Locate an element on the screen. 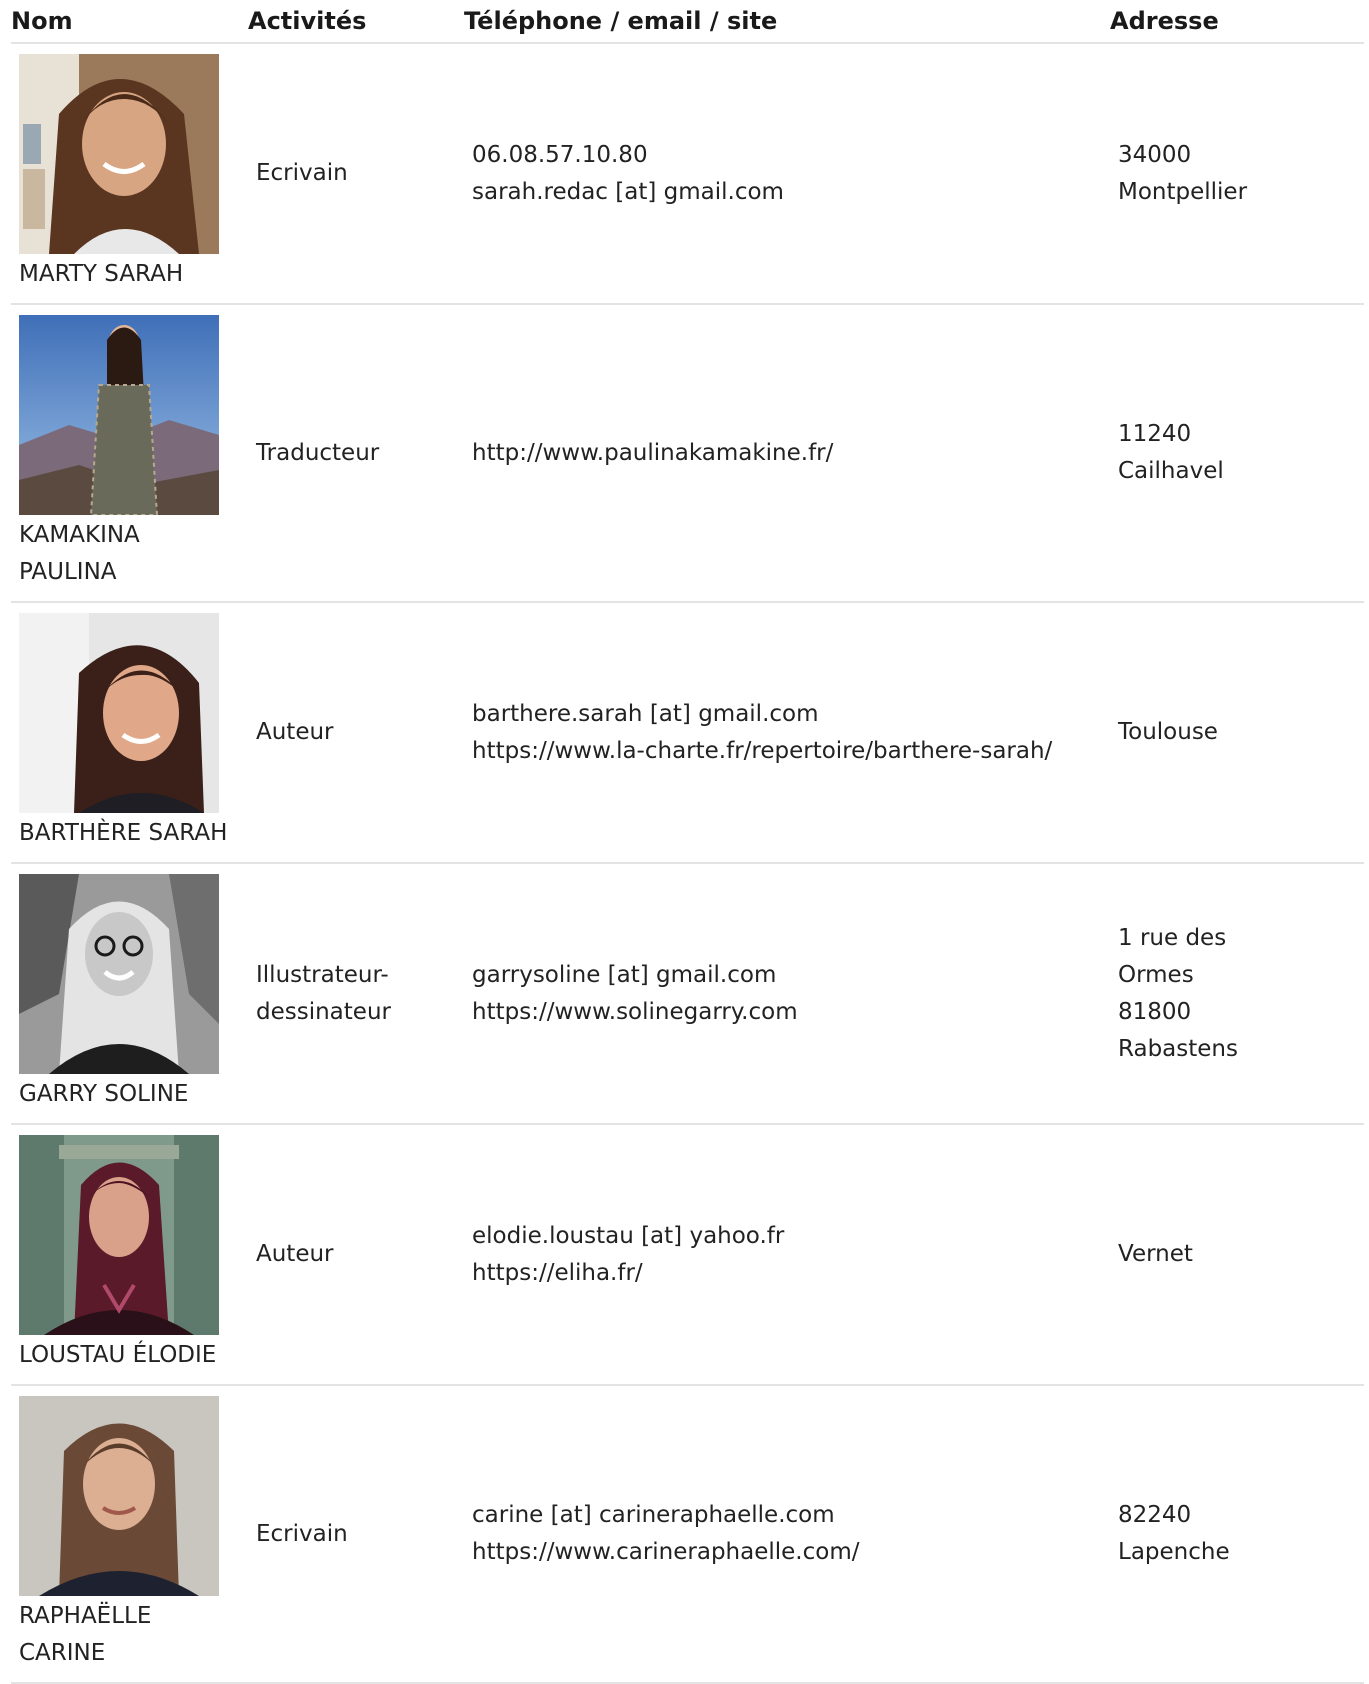 This screenshot has height=1684, width=1369. address-cell: 11240 Cailhavel is located at coordinates (1237, 453).